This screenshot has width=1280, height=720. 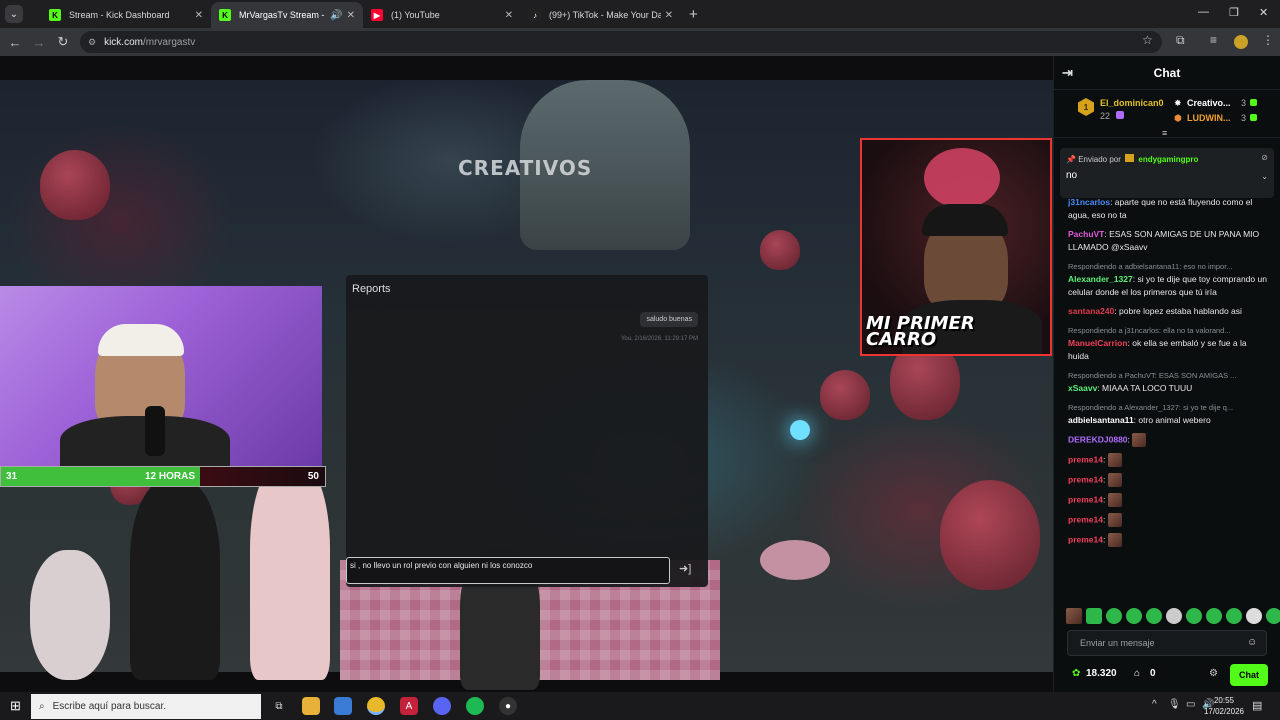 What do you see at coordinates (1241, 42) in the screenshot?
I see `profile-avatar` at bounding box center [1241, 42].